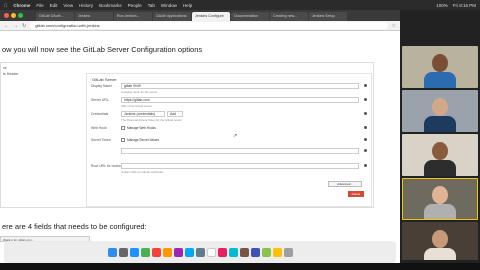  Describe the element at coordinates (104, 79) in the screenshot. I see `panel-title: GitLab Server` at that location.